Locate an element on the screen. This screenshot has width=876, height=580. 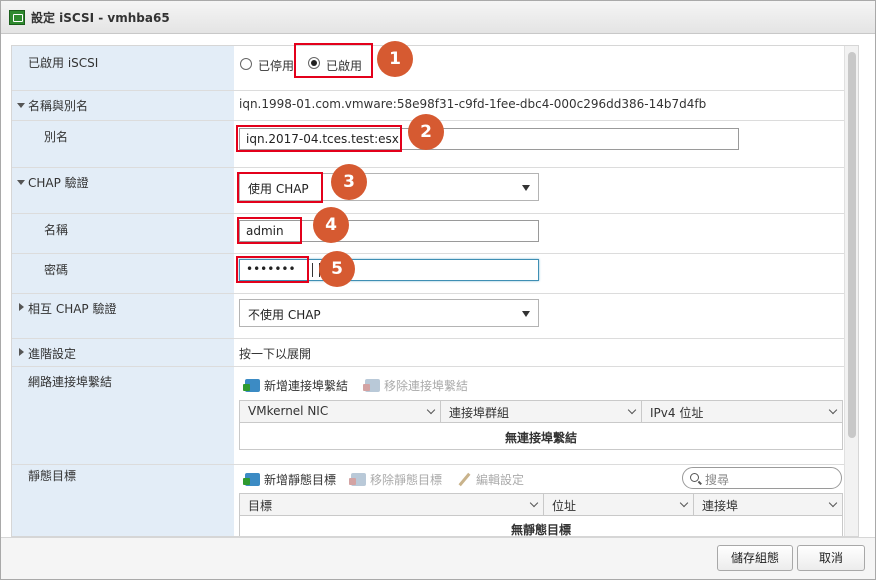
radio-disabled-label: 已停用 is located at coordinates (276, 65).